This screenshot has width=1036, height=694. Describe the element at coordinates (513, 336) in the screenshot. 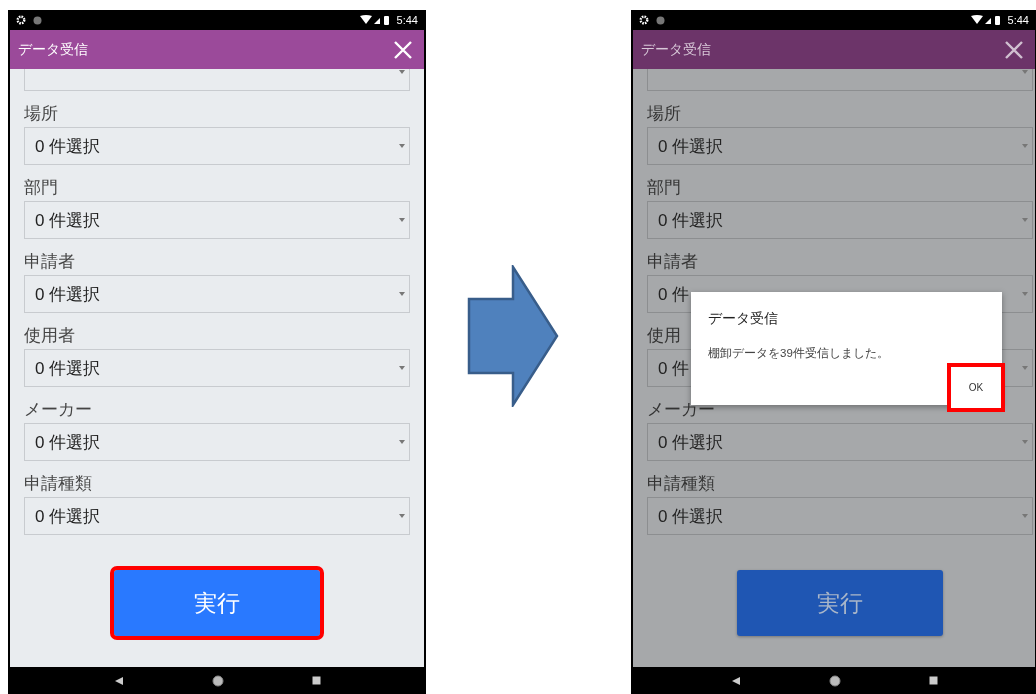

I see `right-arrow-icon` at that location.